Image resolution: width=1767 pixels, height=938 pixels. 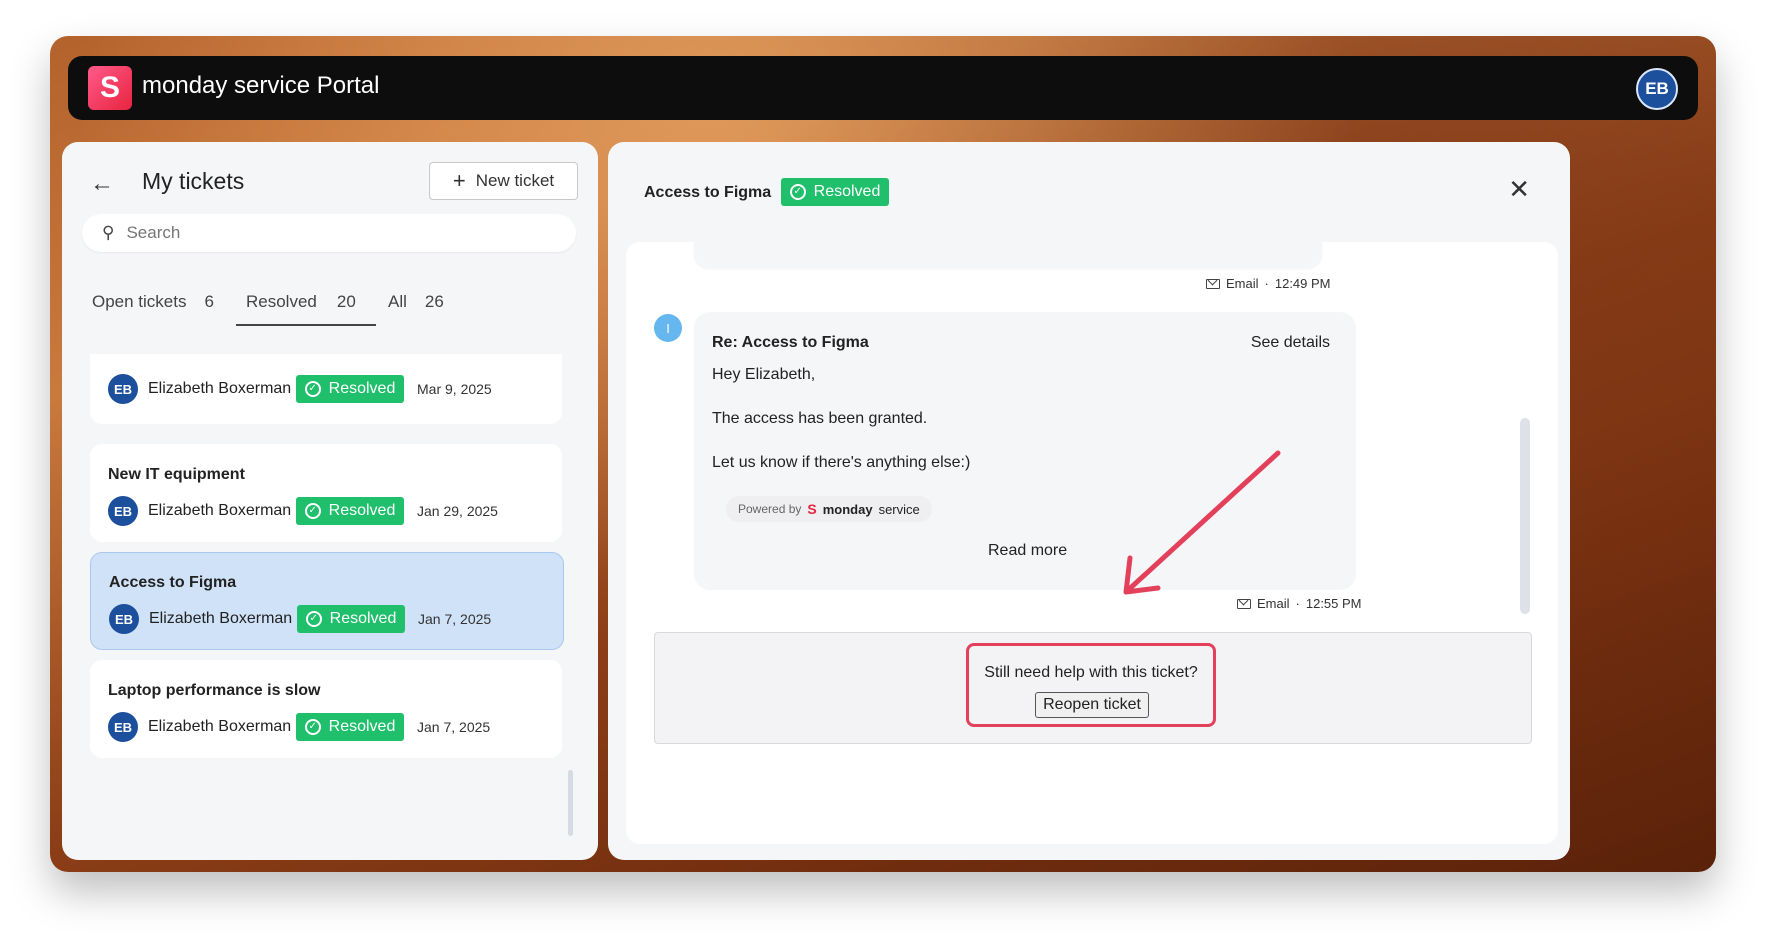 What do you see at coordinates (1290, 343) in the screenshot?
I see `see-details-link: See details` at bounding box center [1290, 343].